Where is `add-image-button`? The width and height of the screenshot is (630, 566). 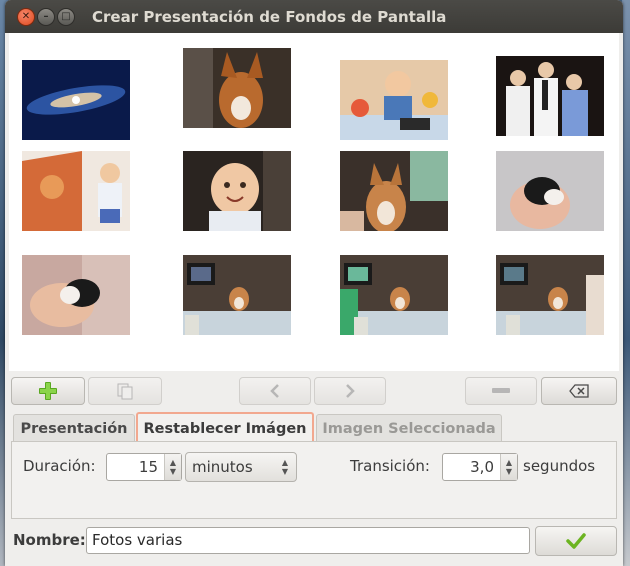 add-image-button is located at coordinates (48, 391).